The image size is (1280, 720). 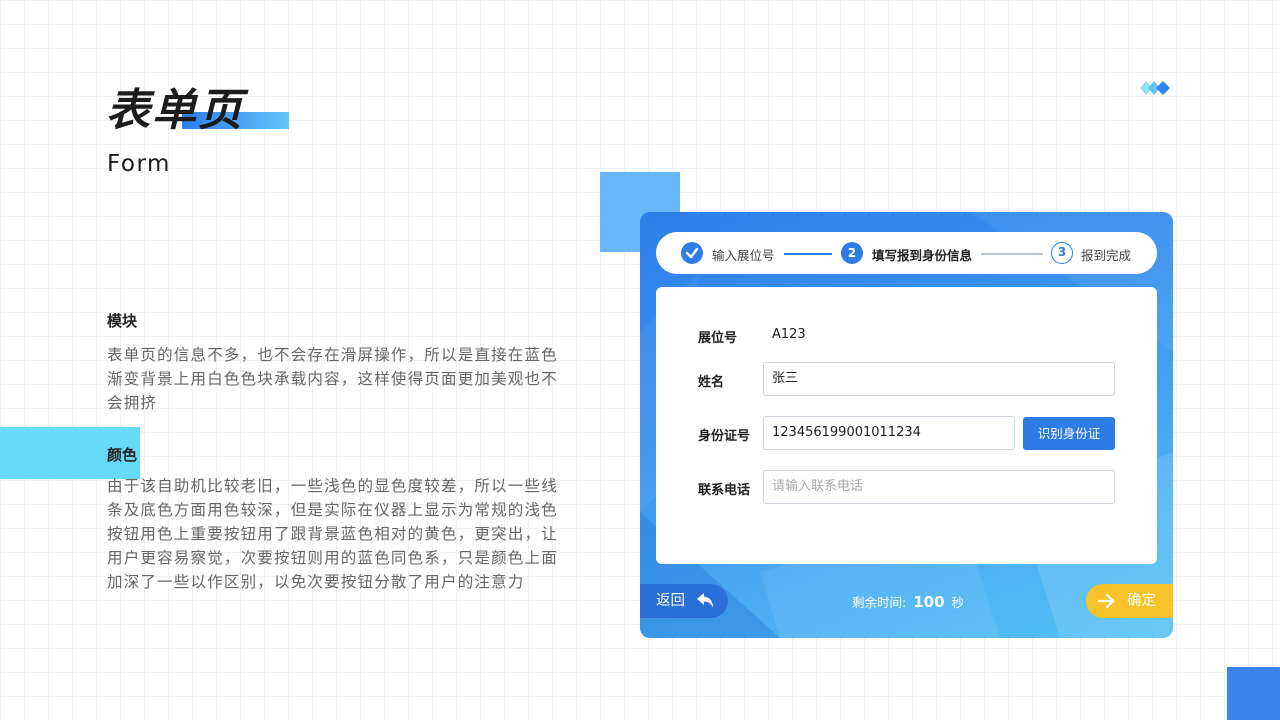 What do you see at coordinates (958, 602) in the screenshot?
I see `timer-unit: 秒` at bounding box center [958, 602].